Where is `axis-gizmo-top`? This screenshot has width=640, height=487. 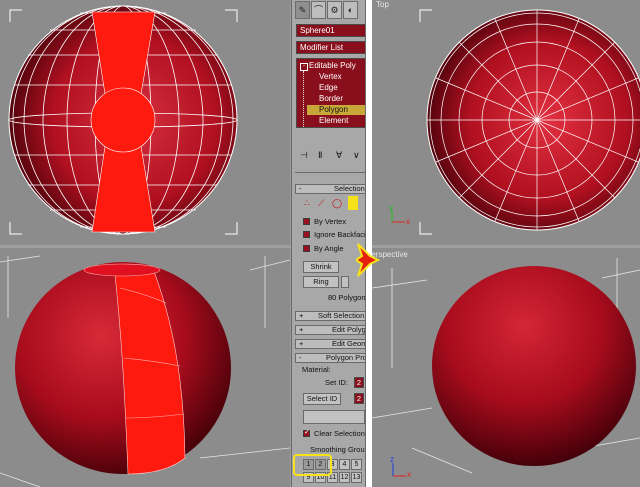 axis-gizmo-top is located at coordinates (398, 216).